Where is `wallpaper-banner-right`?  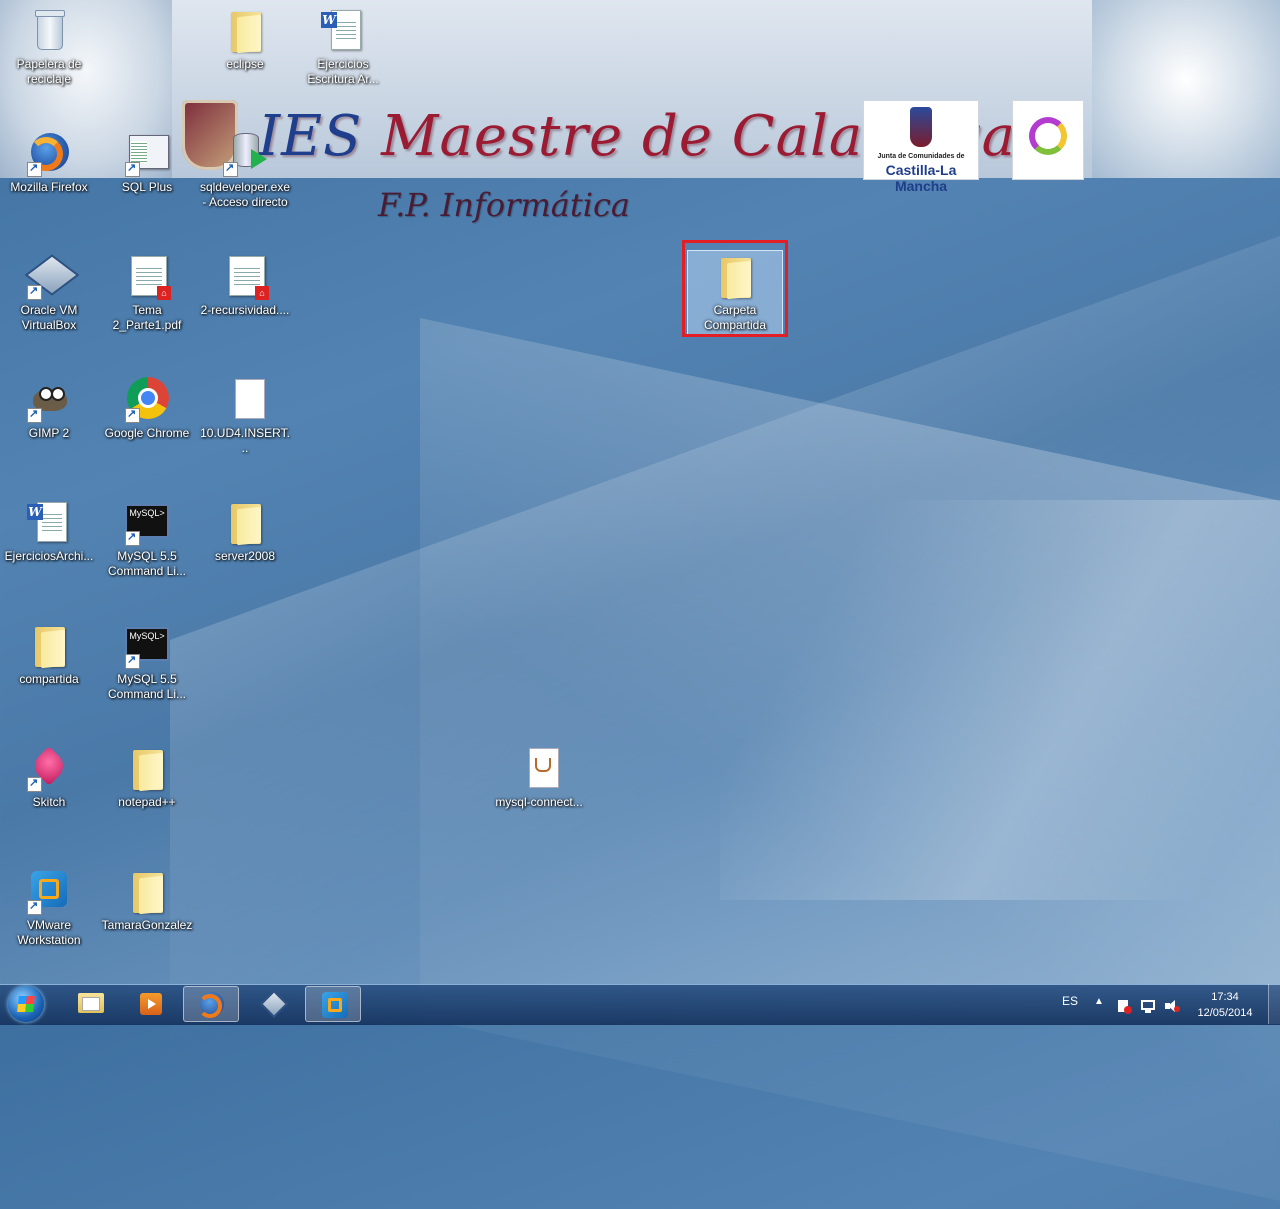
wallpaper-banner-right is located at coordinates (1186, 89).